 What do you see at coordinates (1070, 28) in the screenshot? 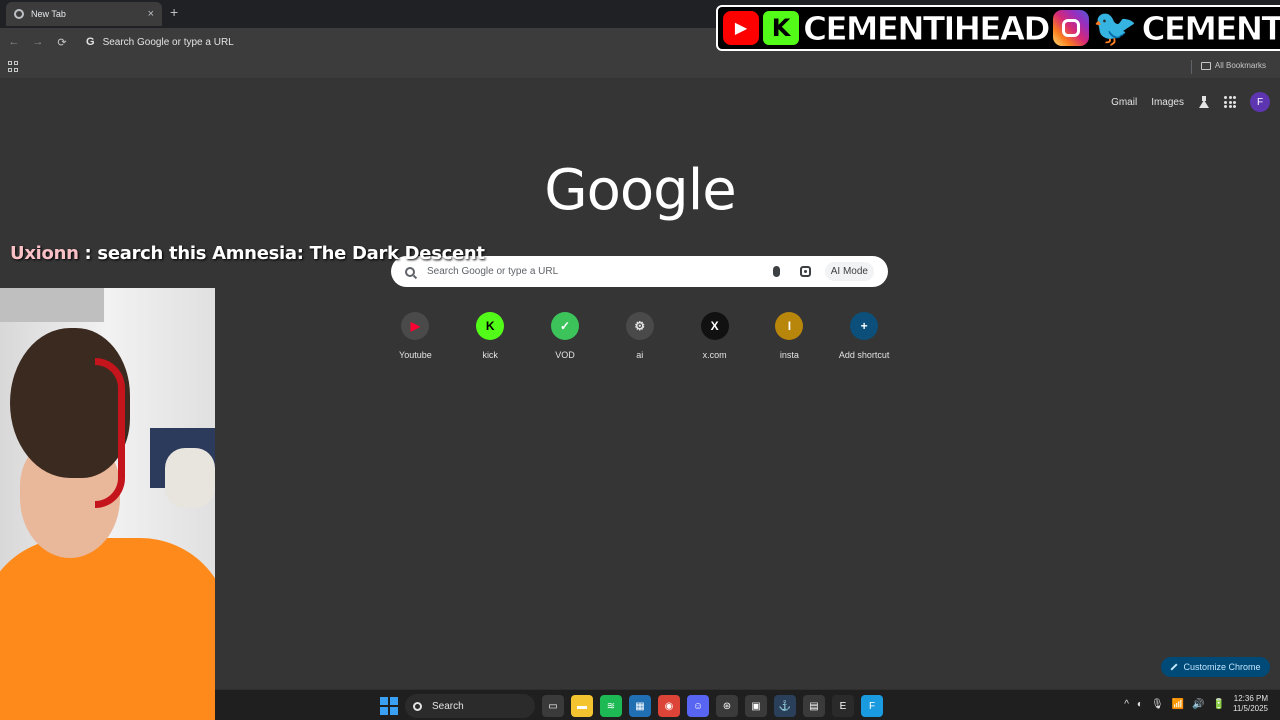
I see `instagram-logo-icon` at bounding box center [1070, 28].